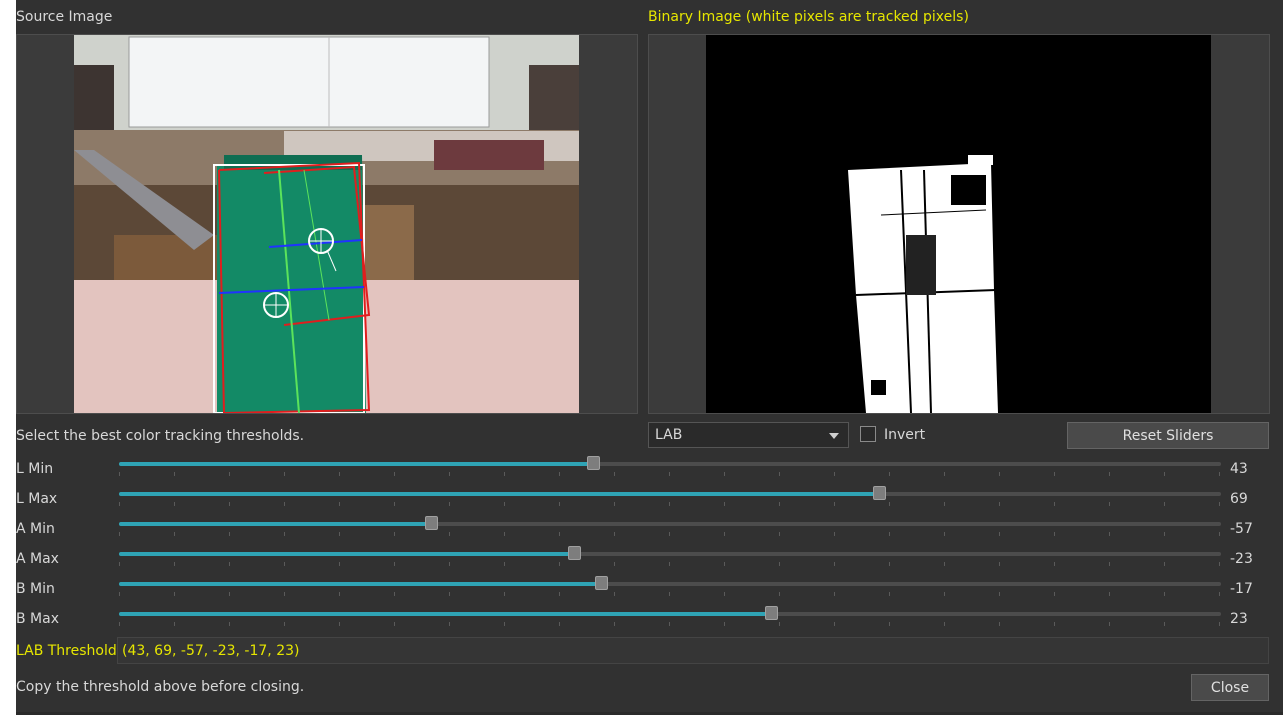  What do you see at coordinates (748, 435) in the screenshot?
I see `colorspace-select: LAB` at bounding box center [748, 435].